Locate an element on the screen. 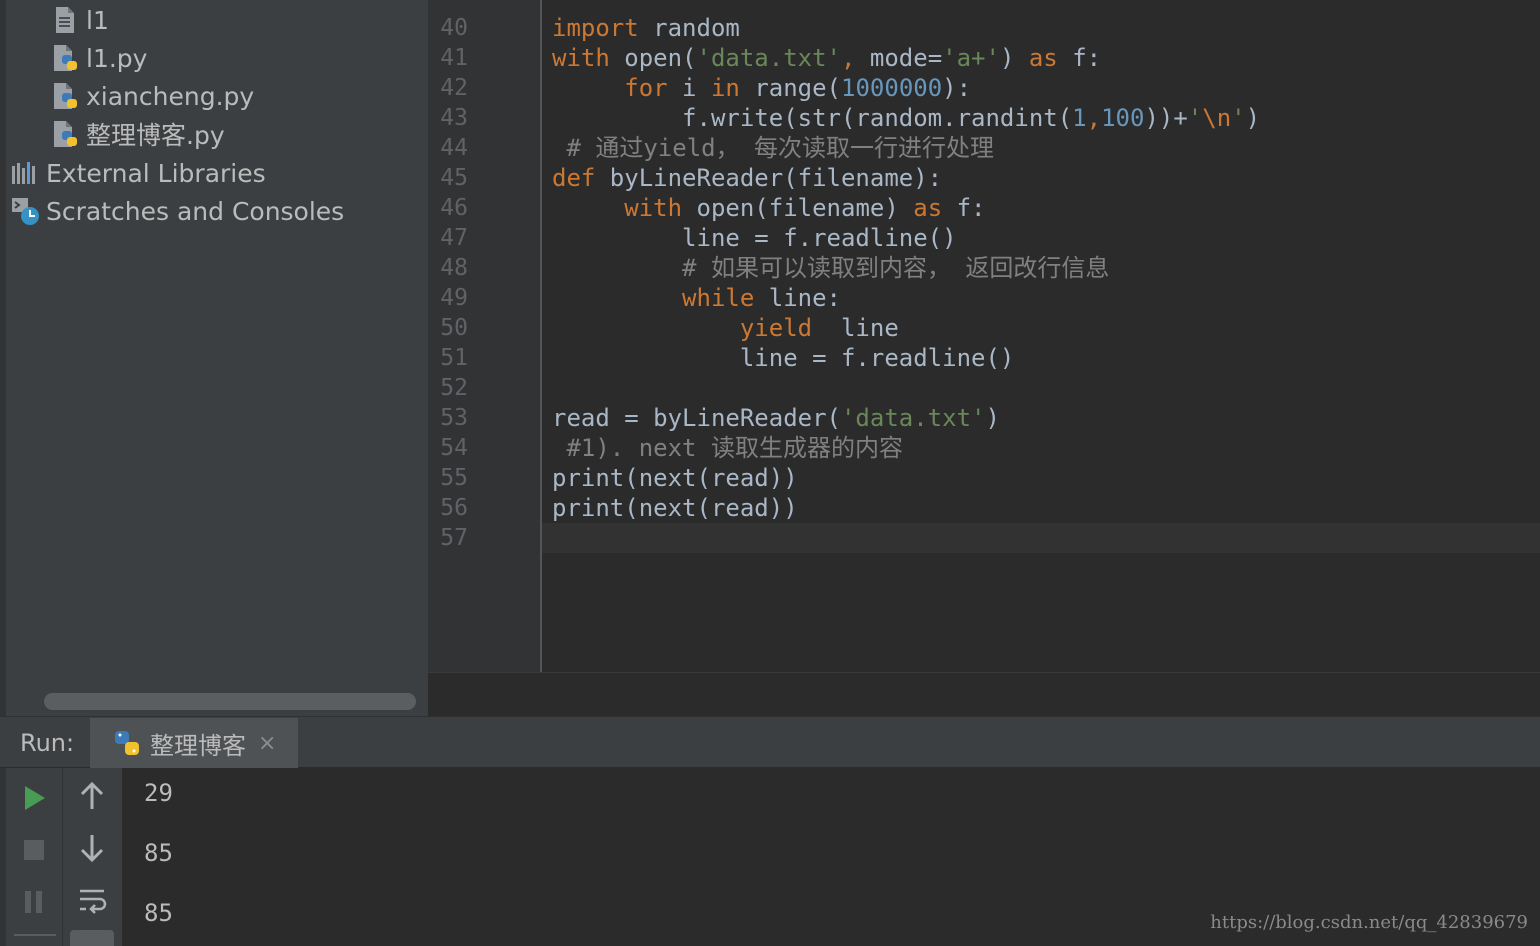 This screenshot has height=946, width=1540. code-token: byLineReader(filename): is located at coordinates (776, 178).